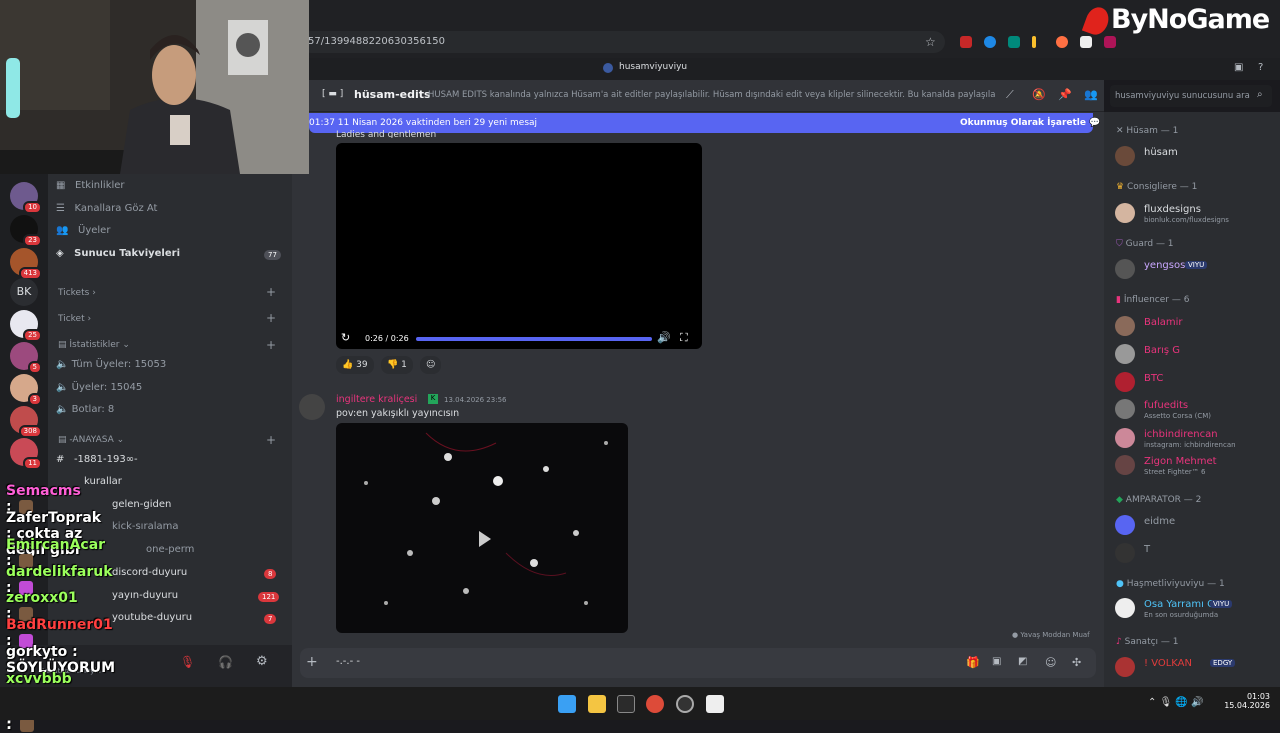 This screenshot has height=733, width=1280. What do you see at coordinates (397, 365) in the screenshot?
I see `reaction-thumbs-down: 👎 1` at bounding box center [397, 365].